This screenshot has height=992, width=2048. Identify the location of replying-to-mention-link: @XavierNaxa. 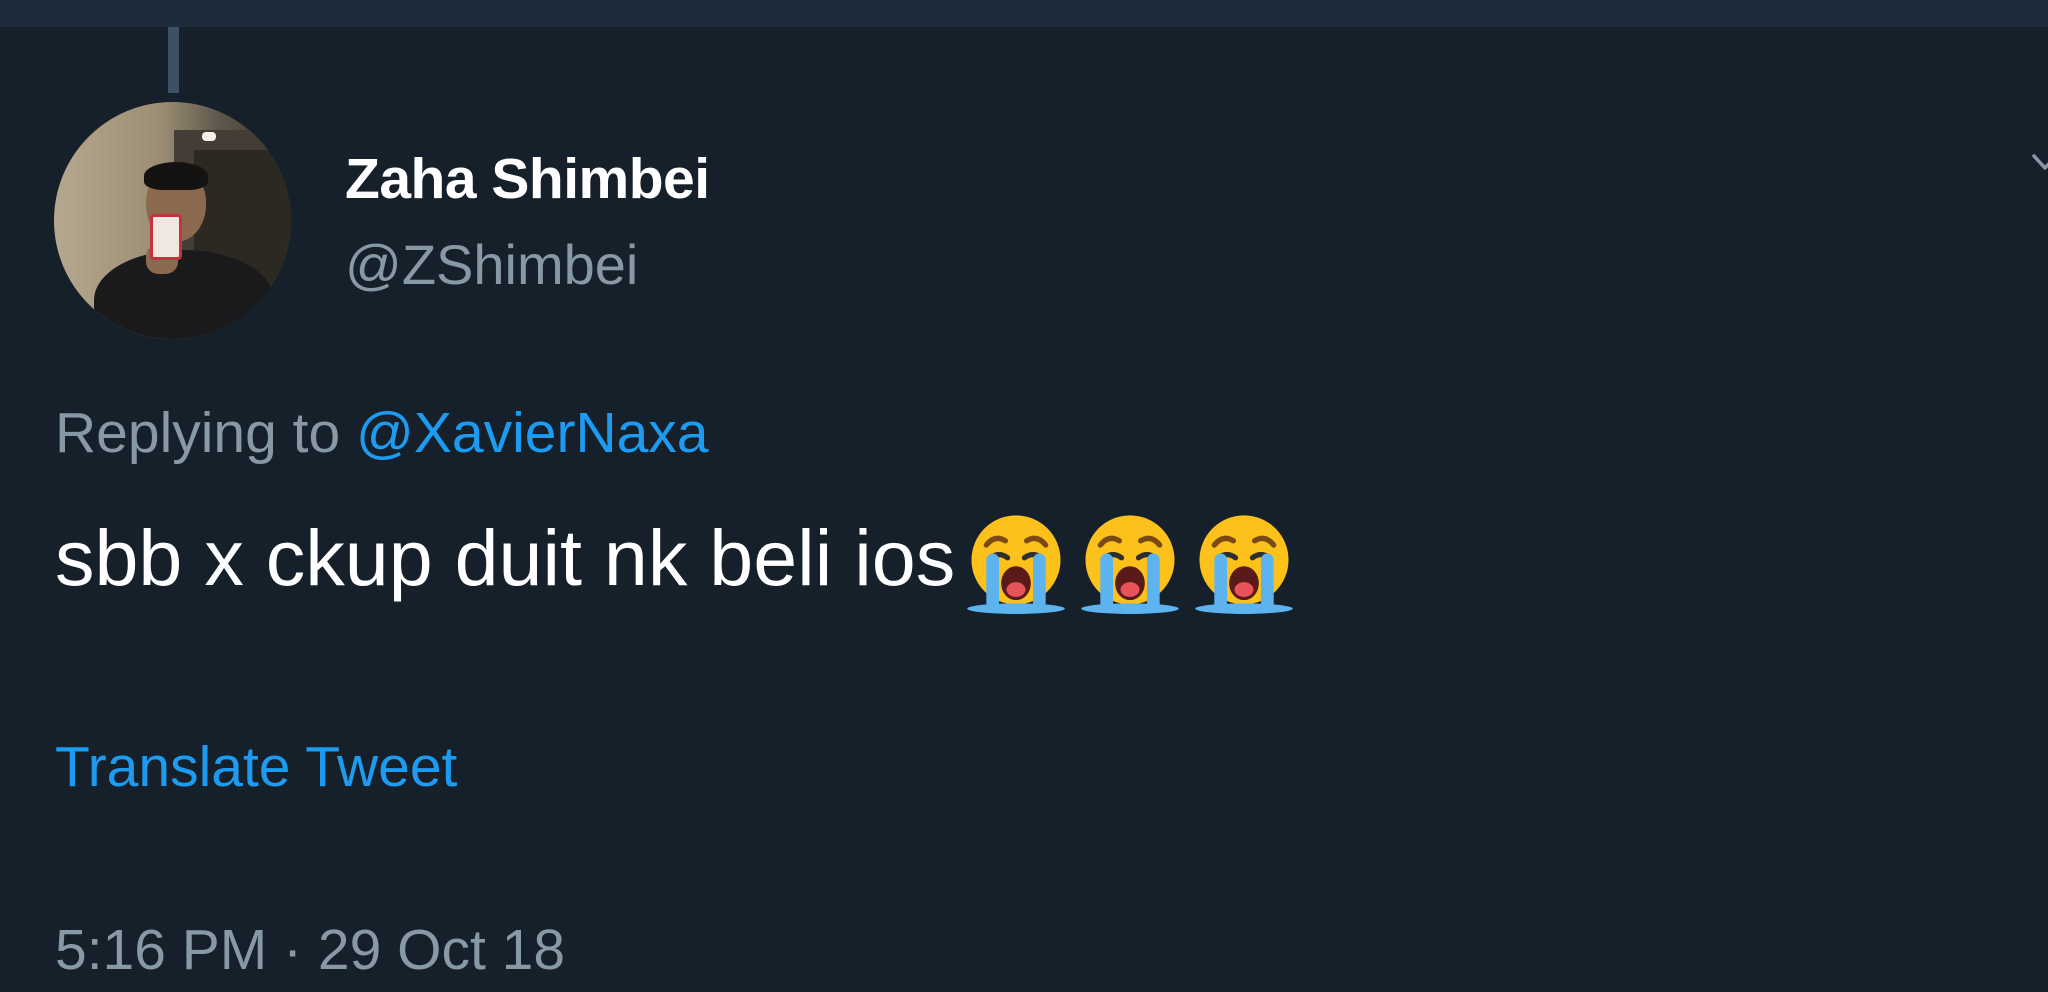
(532, 433).